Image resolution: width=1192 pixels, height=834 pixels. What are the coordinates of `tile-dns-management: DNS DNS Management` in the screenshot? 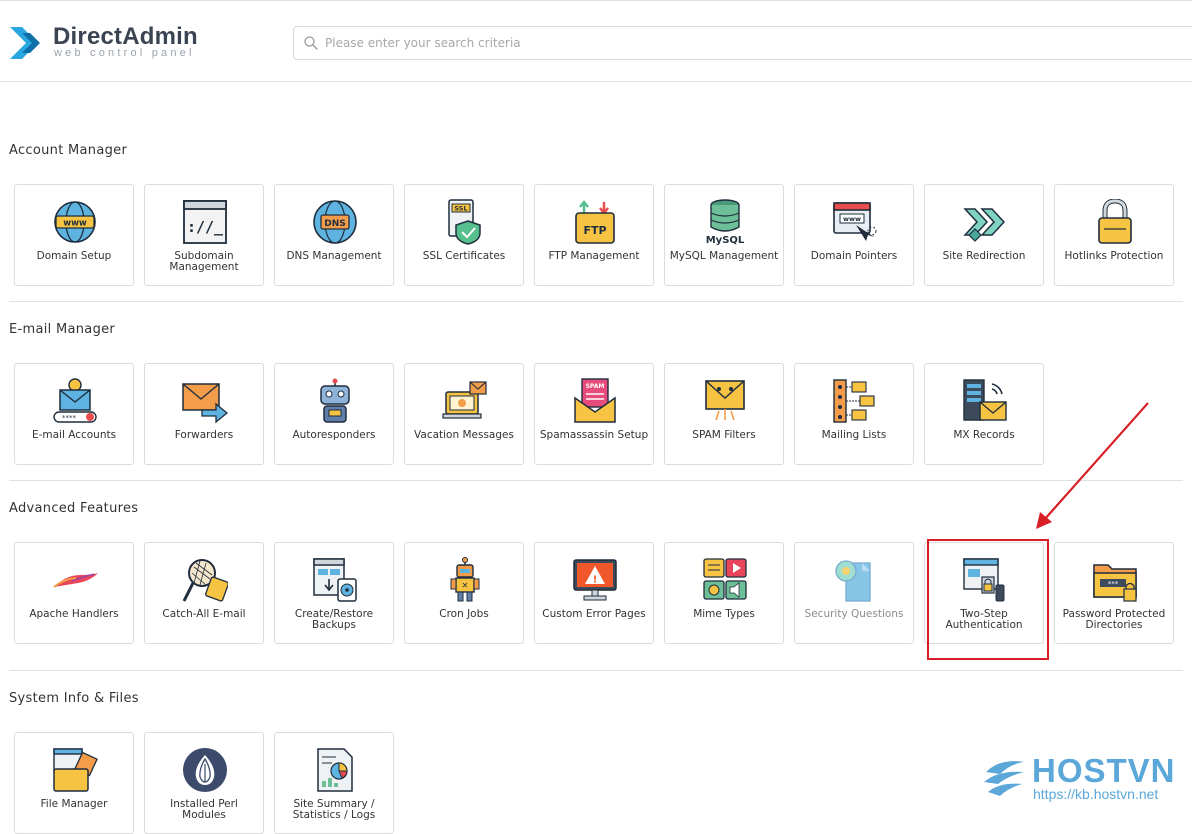 It's located at (334, 235).